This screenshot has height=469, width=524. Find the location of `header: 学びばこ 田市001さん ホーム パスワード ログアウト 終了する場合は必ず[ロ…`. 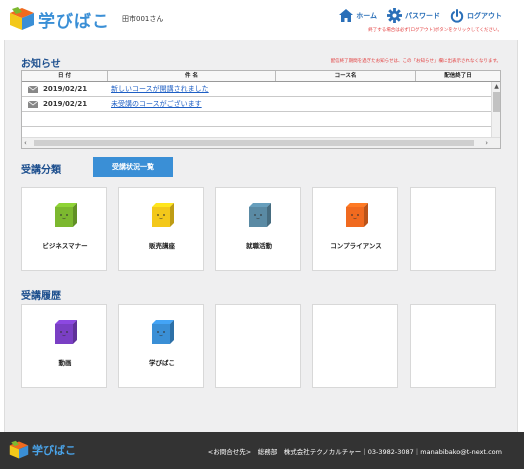

header: 学びばこ 田市001さん ホーム パスワード ログアウト 終了する場合は必ず[ロ… is located at coordinates (262, 19).